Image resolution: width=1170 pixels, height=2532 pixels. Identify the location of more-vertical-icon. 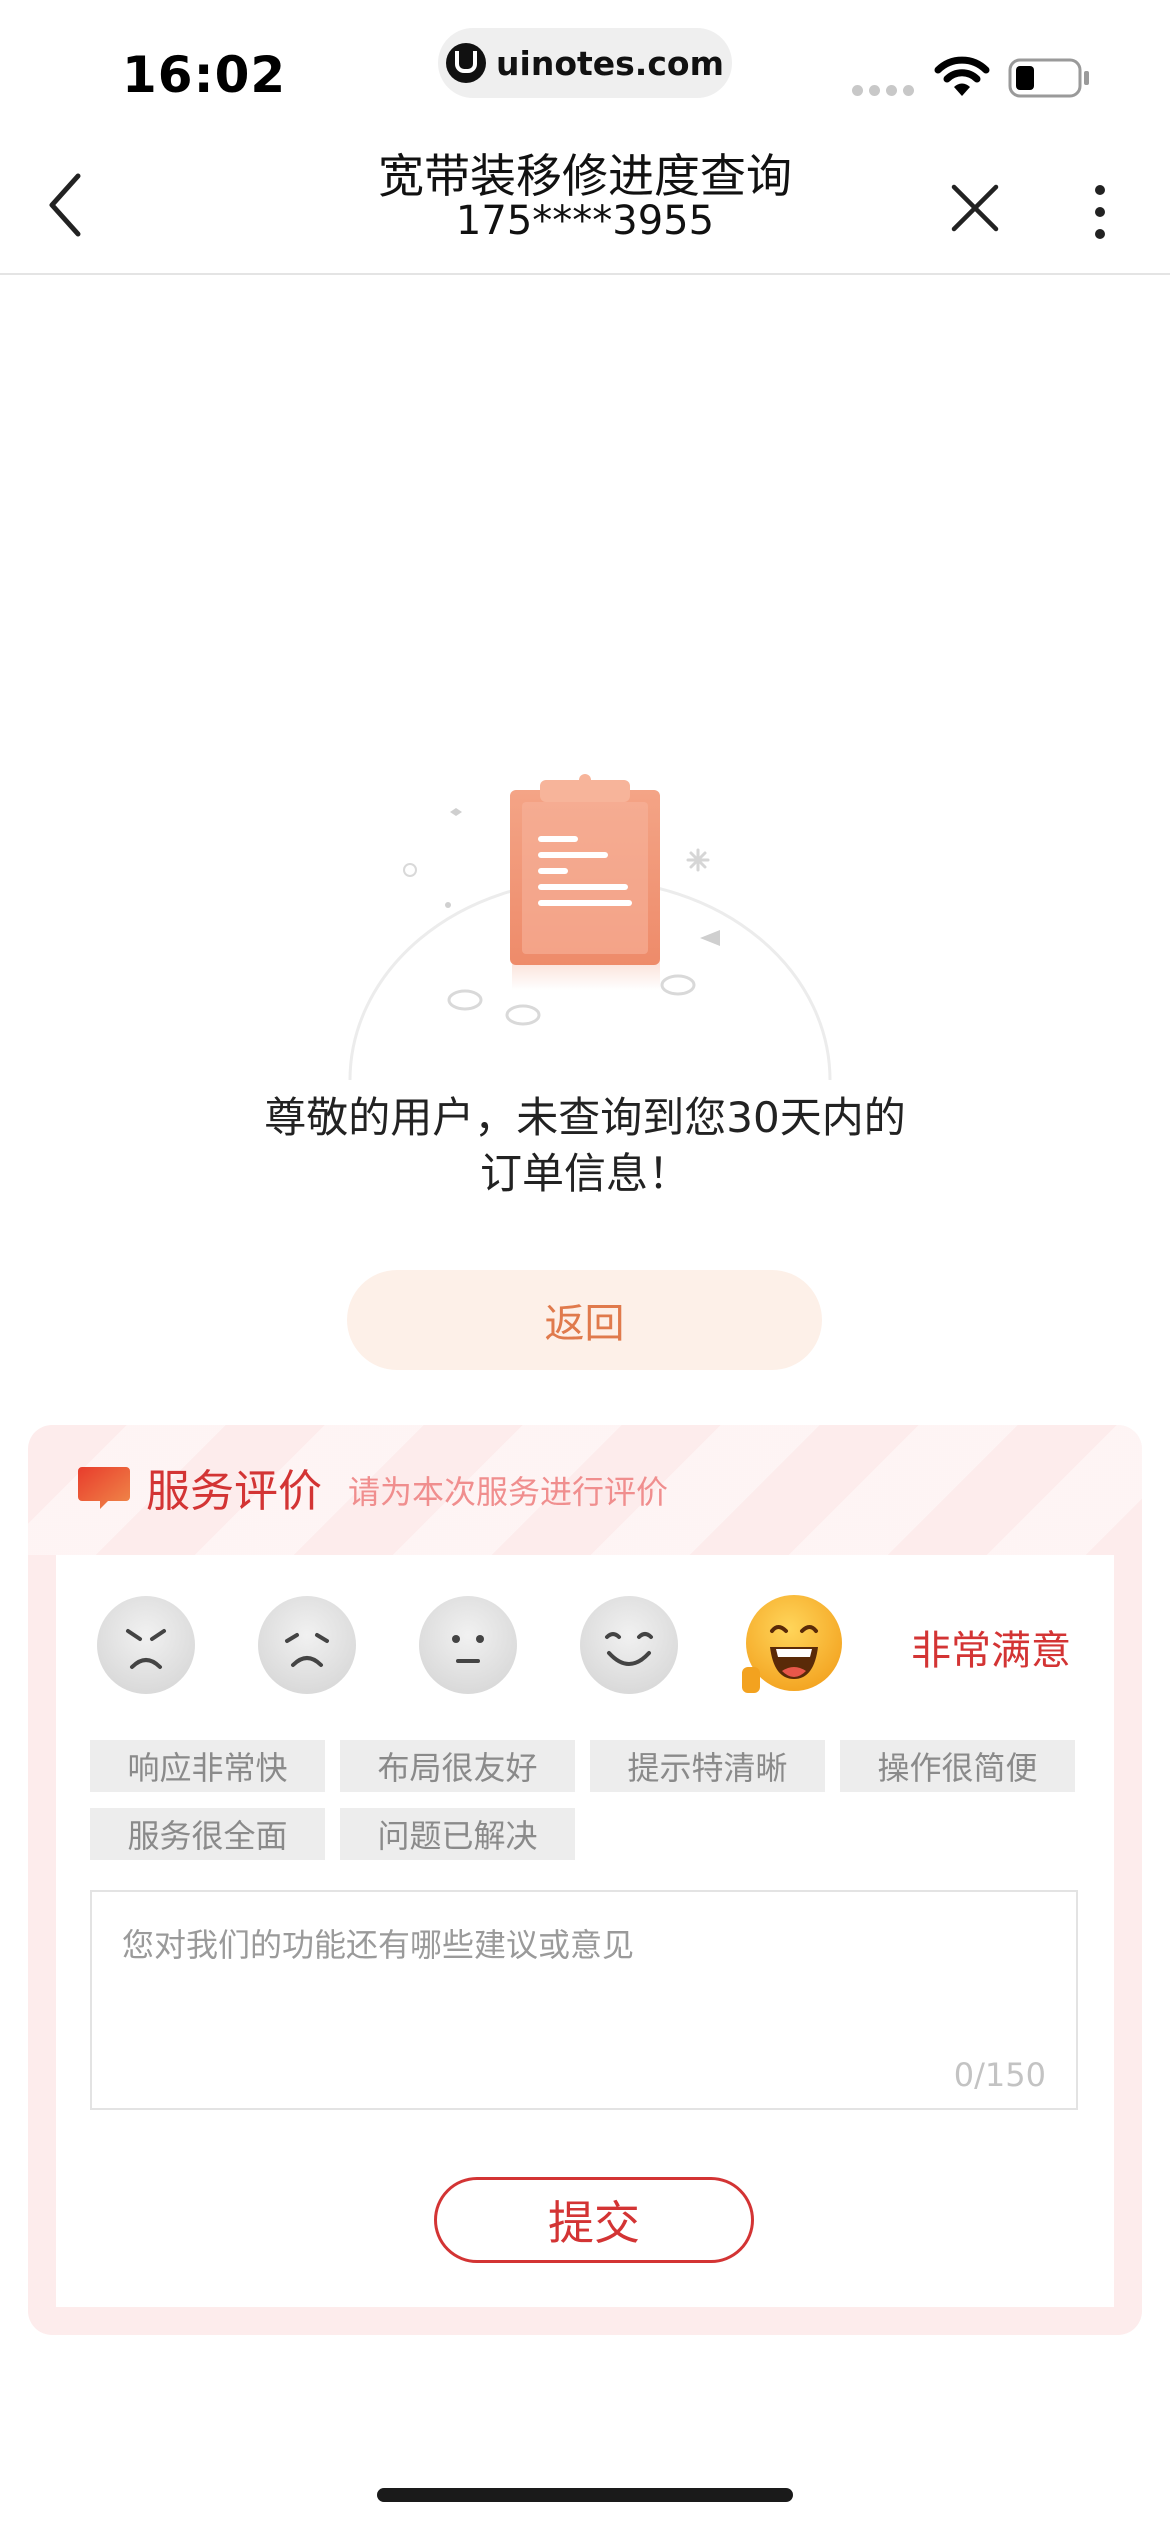
(1100, 212).